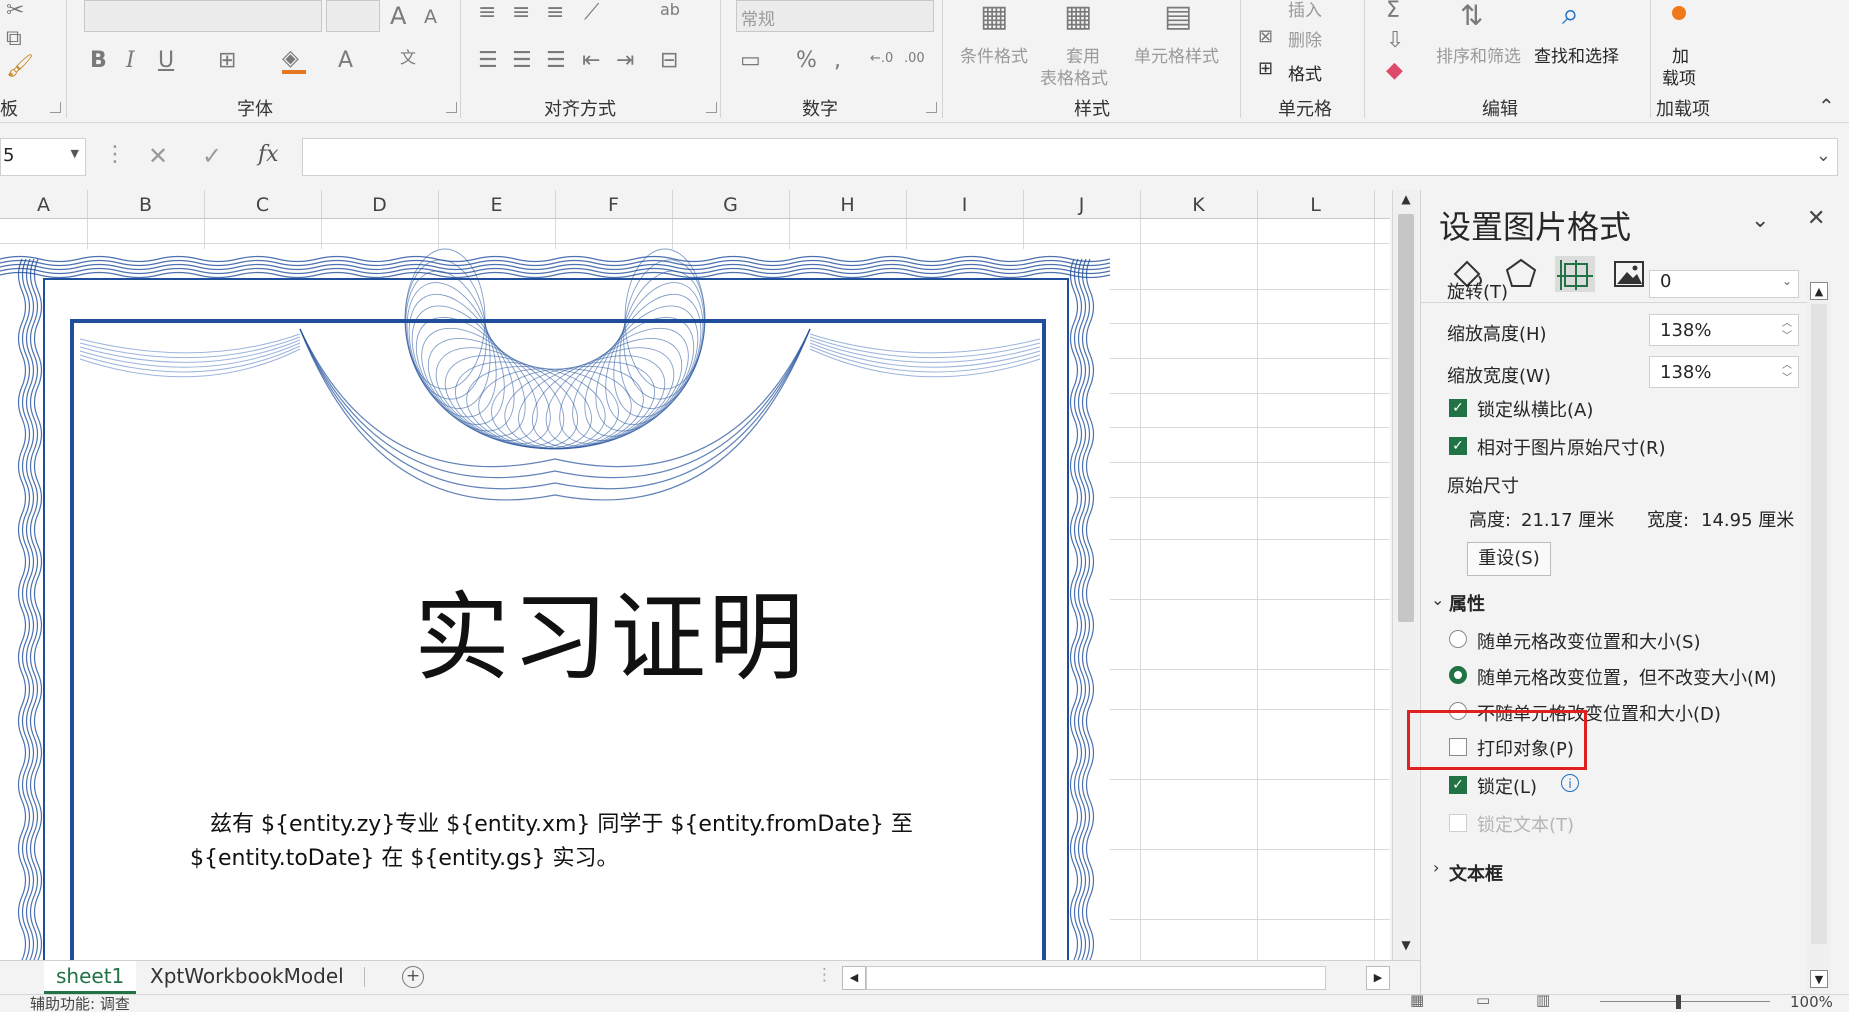  I want to click on insert-button: 插入, so click(1305, 10).